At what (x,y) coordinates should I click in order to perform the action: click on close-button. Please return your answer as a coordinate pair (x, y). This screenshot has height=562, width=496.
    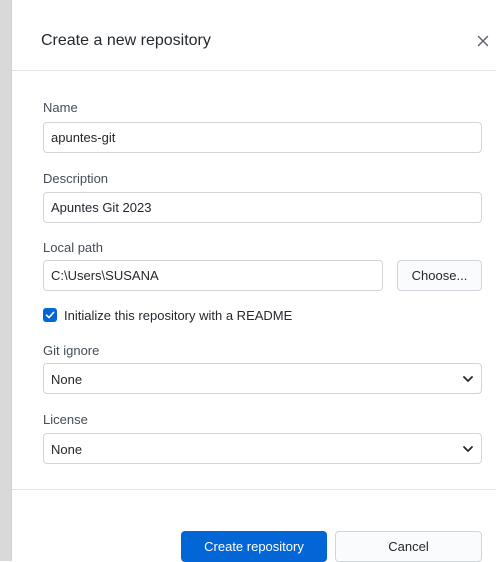
    Looking at the image, I should click on (483, 41).